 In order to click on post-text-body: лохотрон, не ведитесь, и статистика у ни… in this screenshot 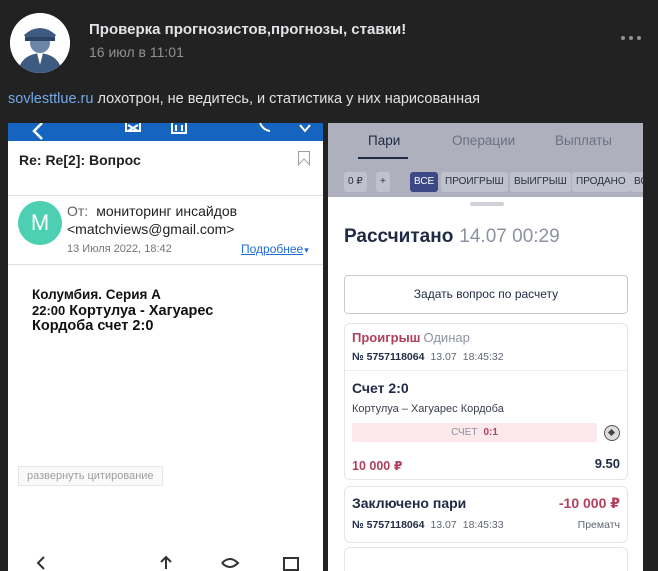, I will do `click(287, 99)`.